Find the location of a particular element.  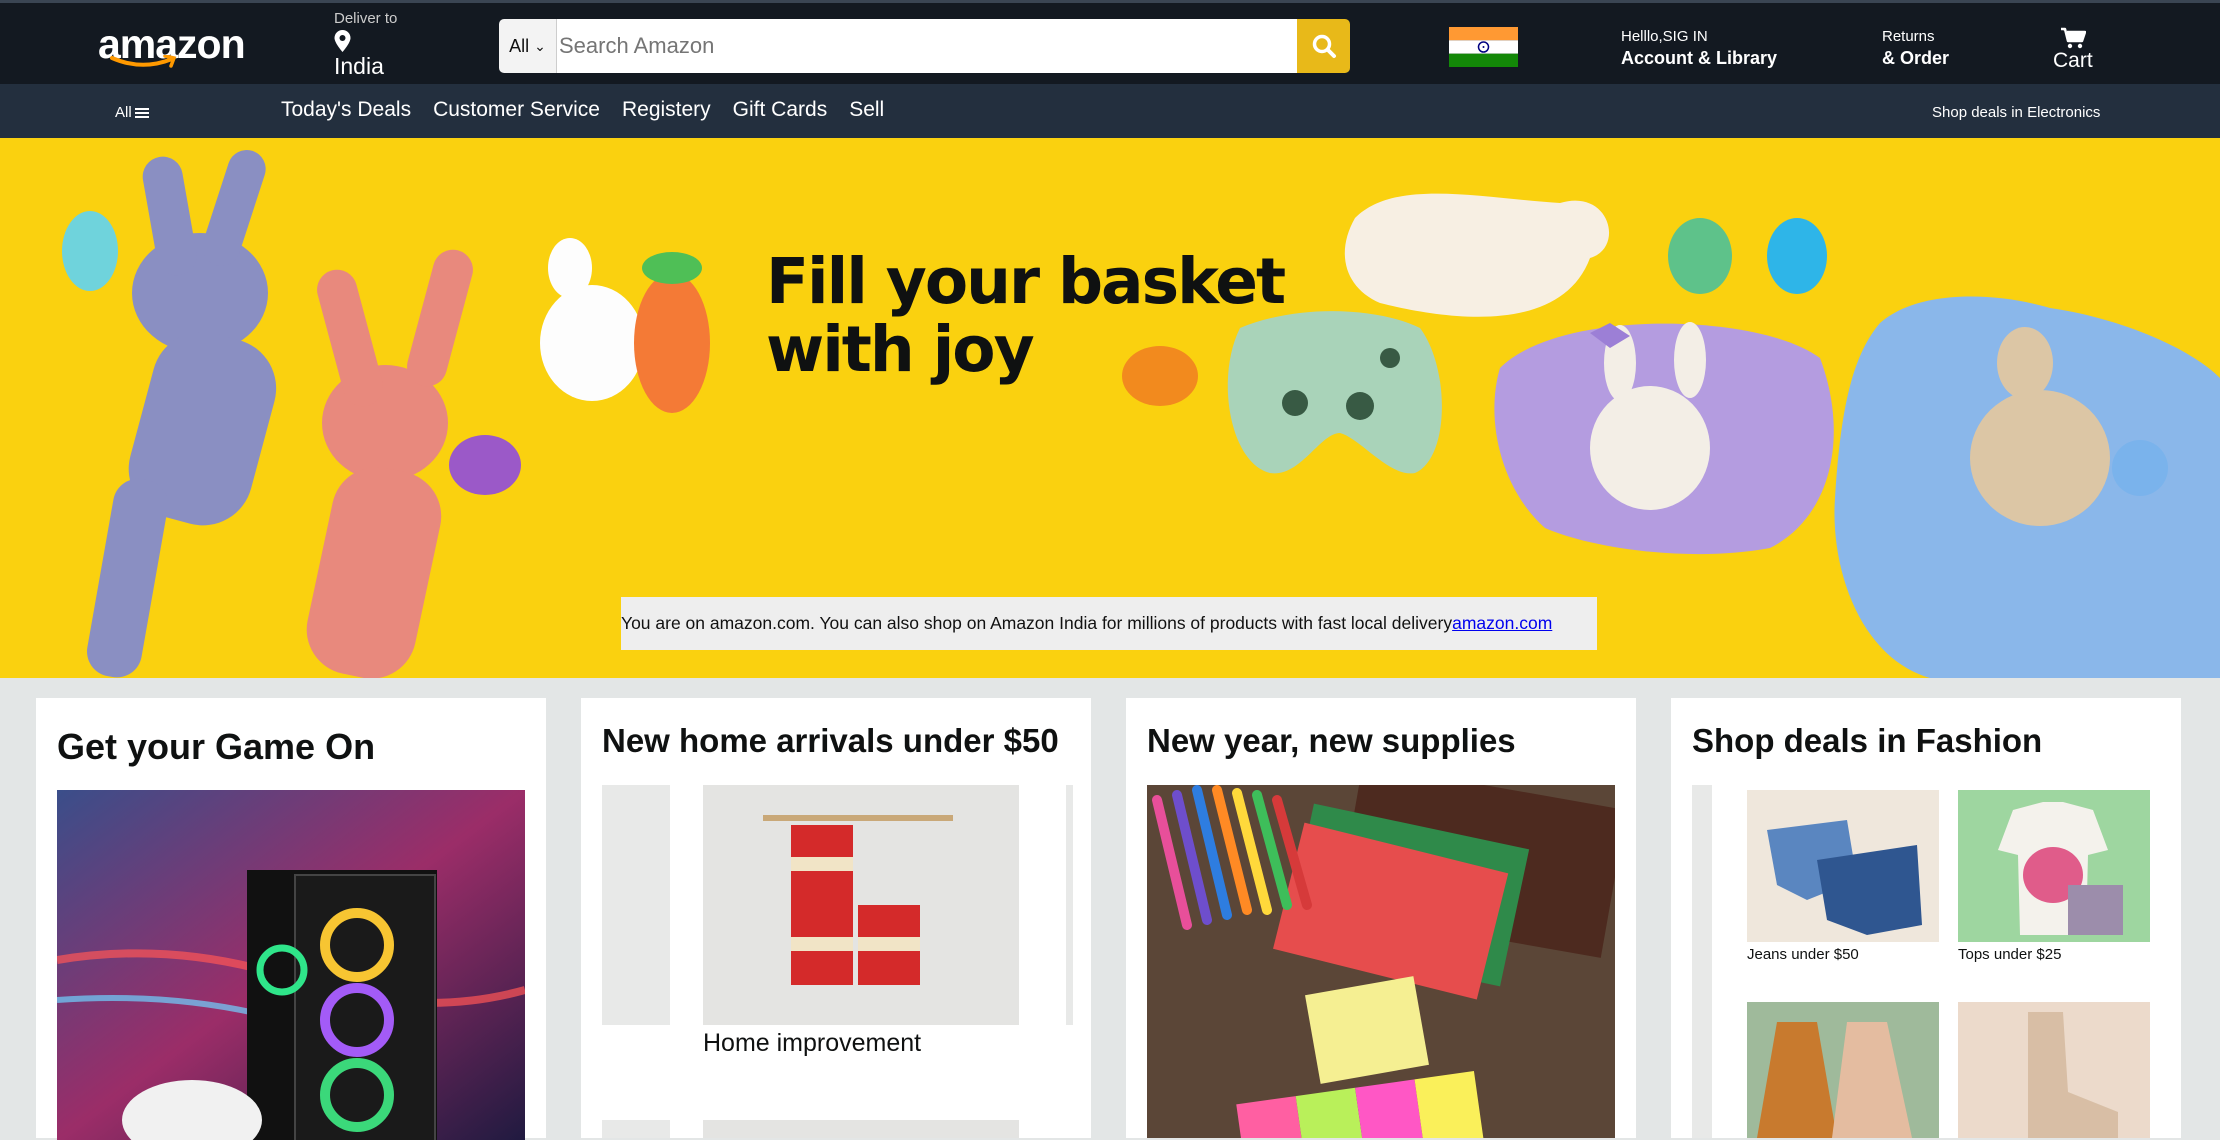

location-pin-icon is located at coordinates (342, 41).